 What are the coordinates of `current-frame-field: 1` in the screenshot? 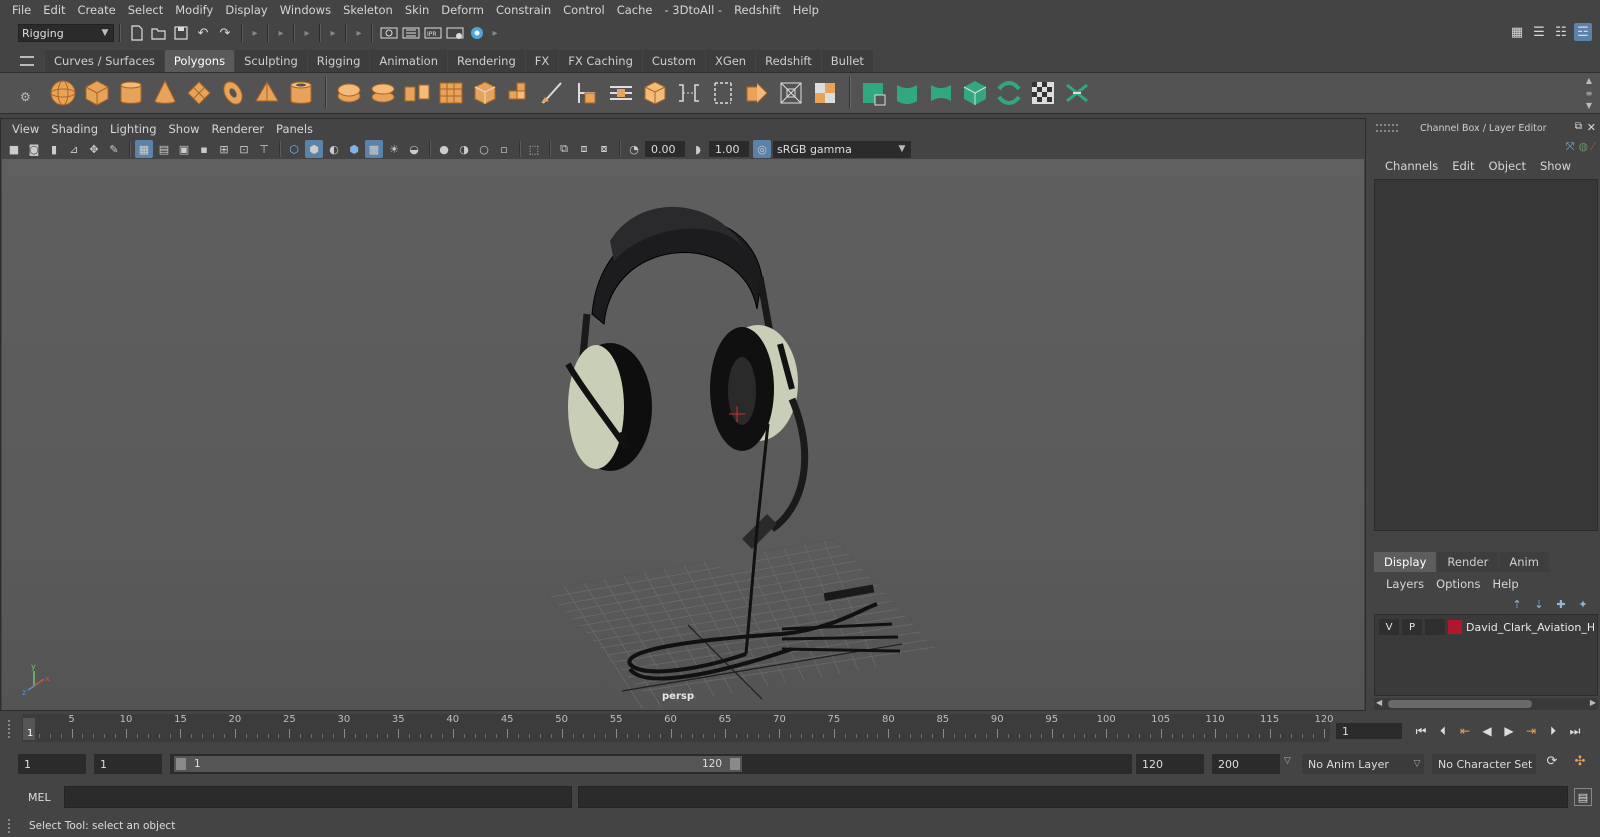 It's located at (1369, 731).